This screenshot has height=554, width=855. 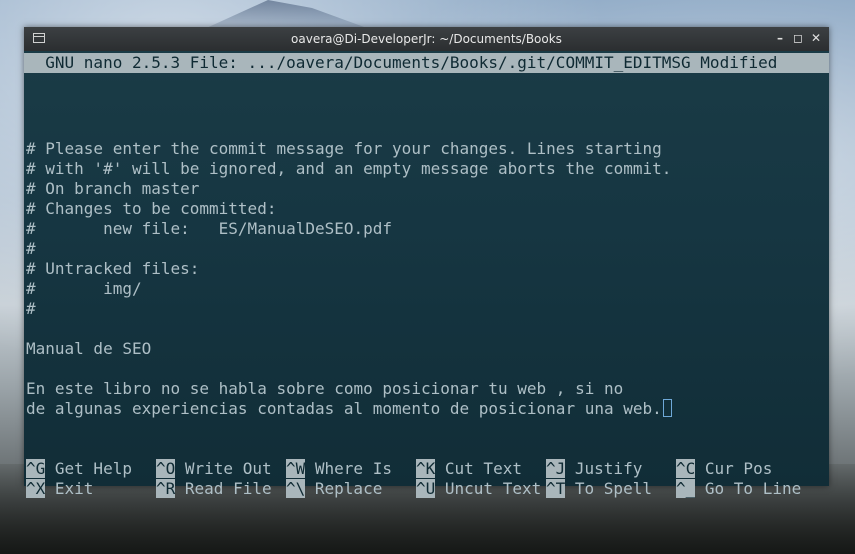 What do you see at coordinates (816, 38) in the screenshot?
I see `close-button: ✕` at bounding box center [816, 38].